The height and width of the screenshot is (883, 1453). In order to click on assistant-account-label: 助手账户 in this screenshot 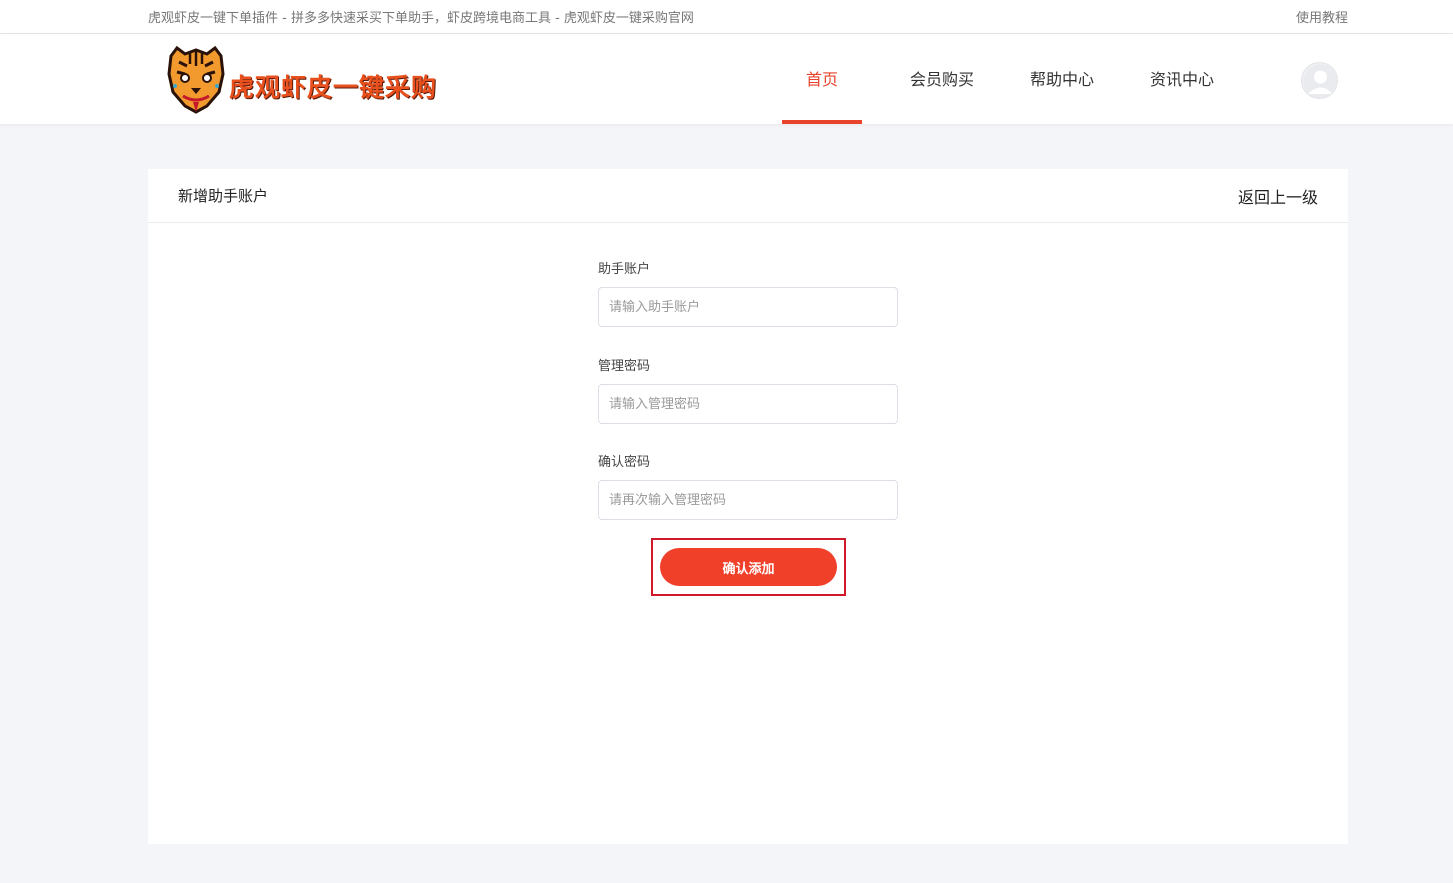, I will do `click(624, 269)`.